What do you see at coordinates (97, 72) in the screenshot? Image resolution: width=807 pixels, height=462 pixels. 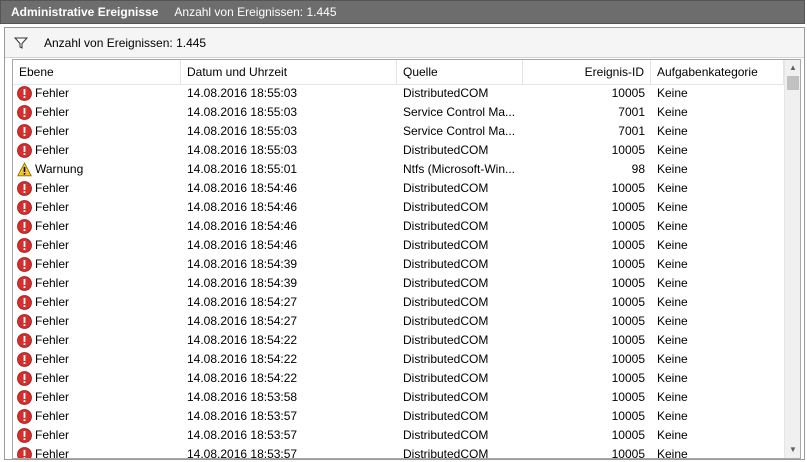 I see `column-header-level: Ebene` at bounding box center [97, 72].